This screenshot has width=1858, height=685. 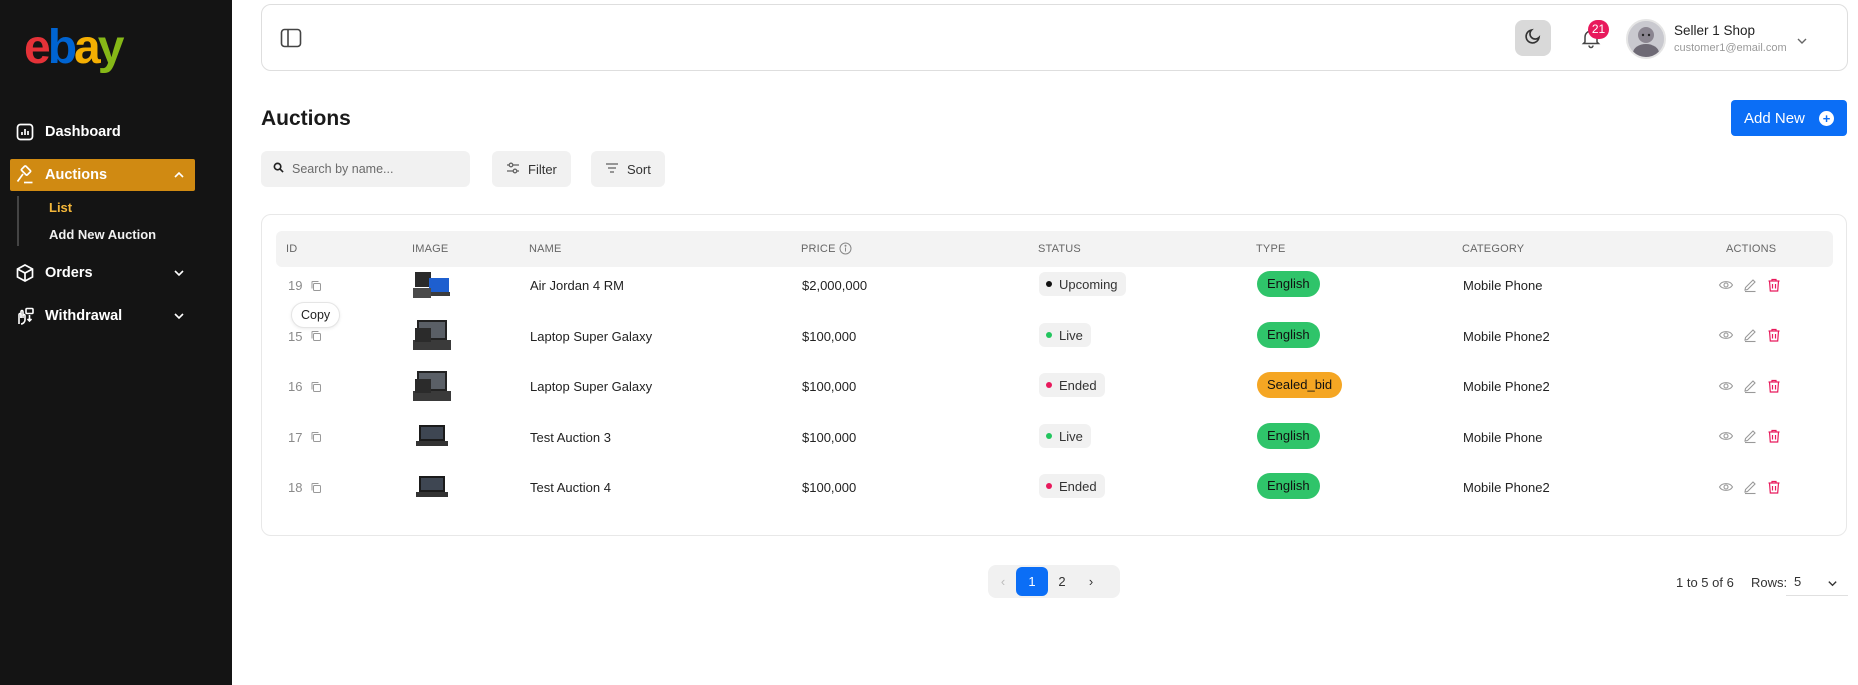 What do you see at coordinates (295, 336) in the screenshot?
I see `row-id: 15` at bounding box center [295, 336].